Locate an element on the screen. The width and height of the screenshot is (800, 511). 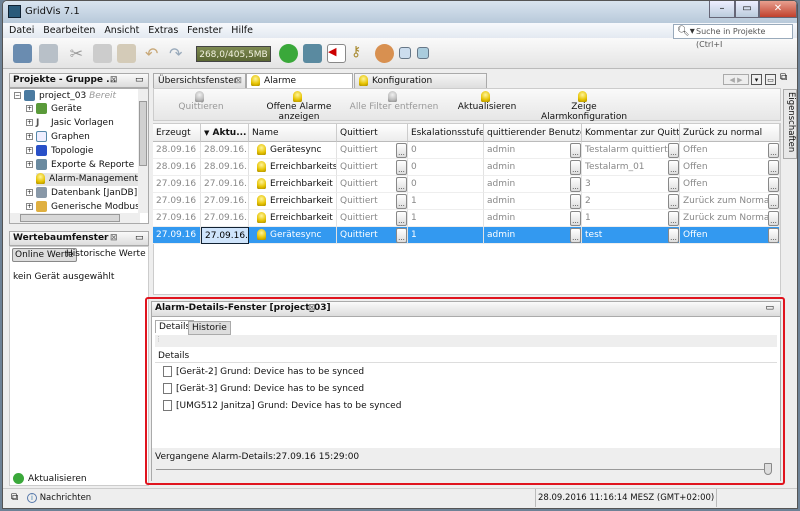
device-icon is located at coordinates (423, 53).